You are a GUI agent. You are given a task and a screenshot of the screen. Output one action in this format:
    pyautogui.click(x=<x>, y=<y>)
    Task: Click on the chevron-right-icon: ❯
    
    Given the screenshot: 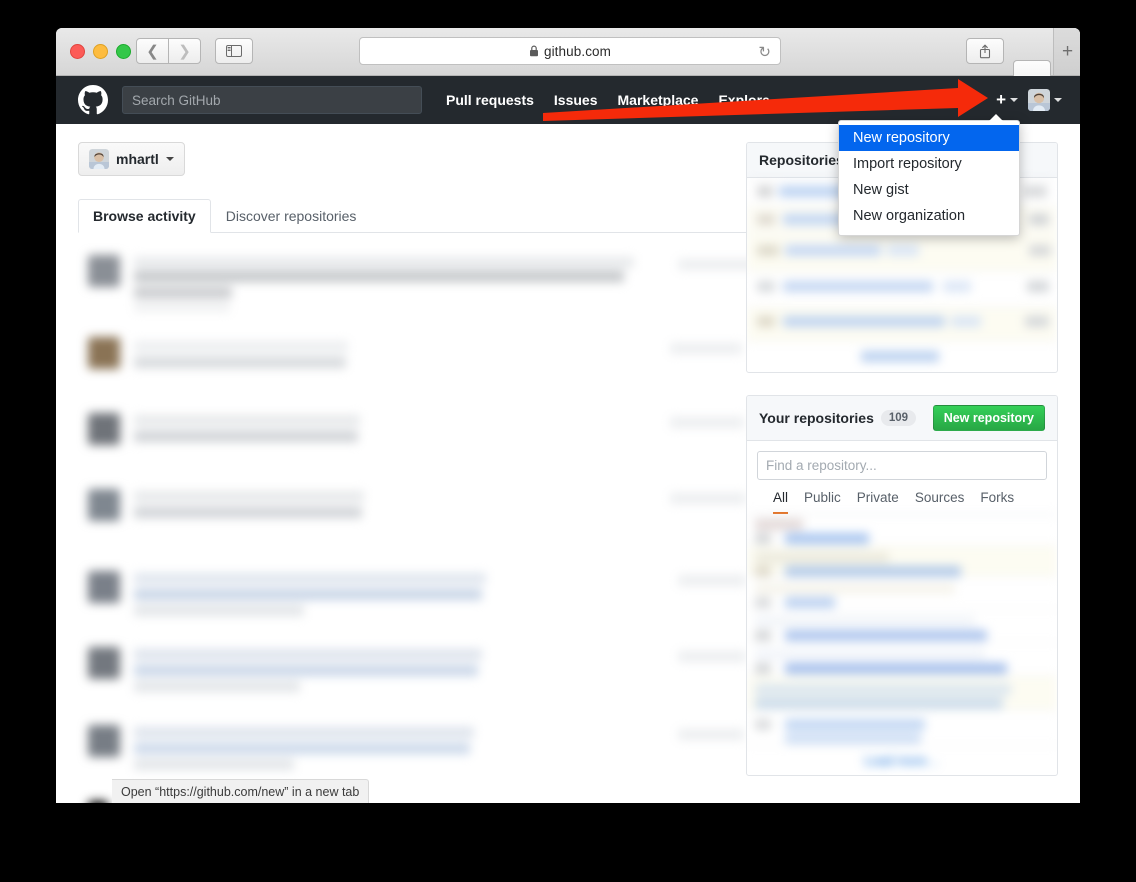 What is the action you would take?
    pyautogui.click(x=184, y=51)
    